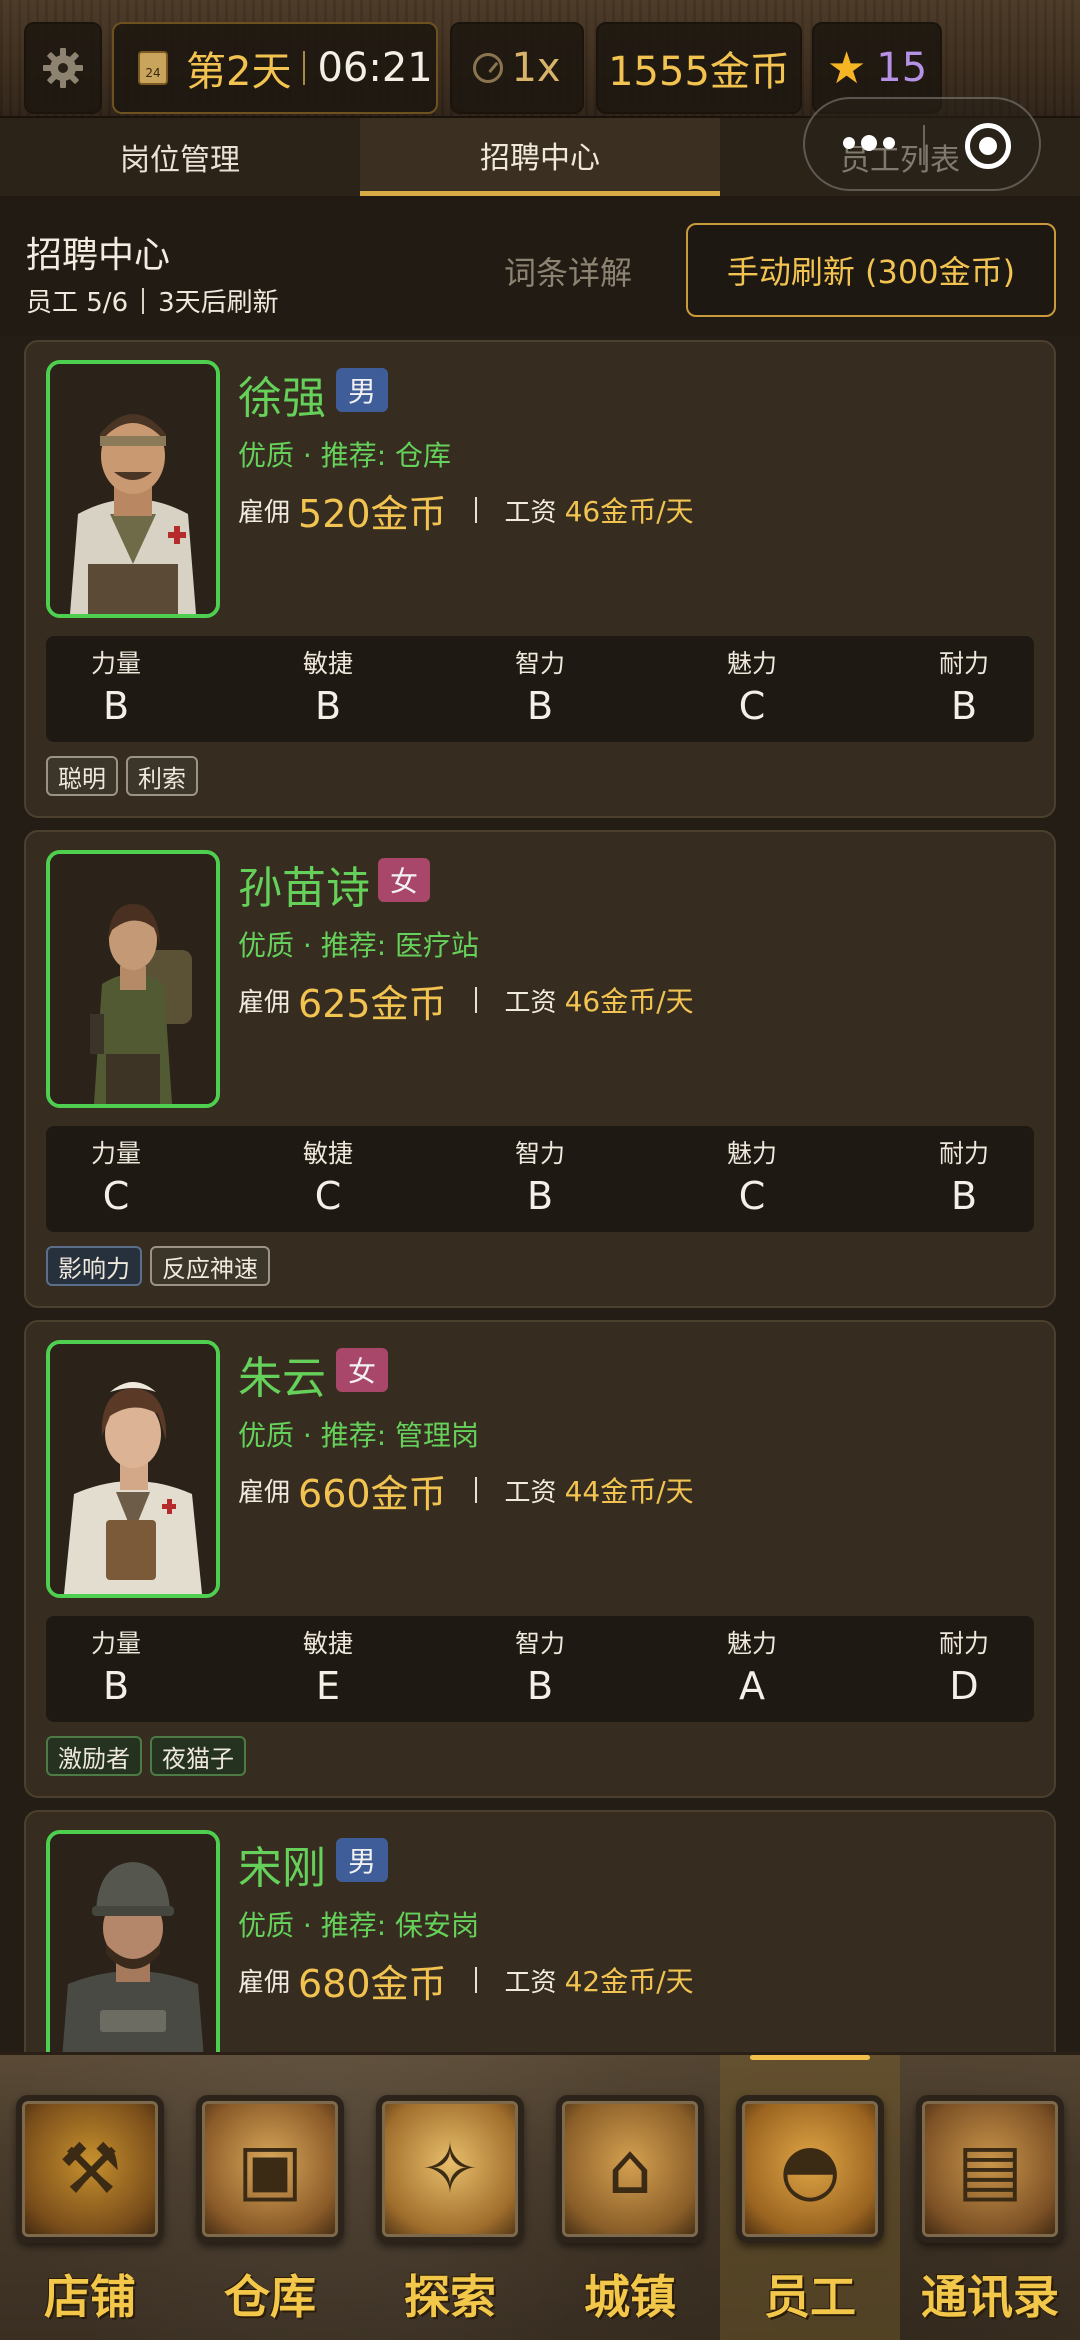 The height and width of the screenshot is (2340, 1080). What do you see at coordinates (990, 2169) in the screenshot?
I see `book-glyph: ▤` at bounding box center [990, 2169].